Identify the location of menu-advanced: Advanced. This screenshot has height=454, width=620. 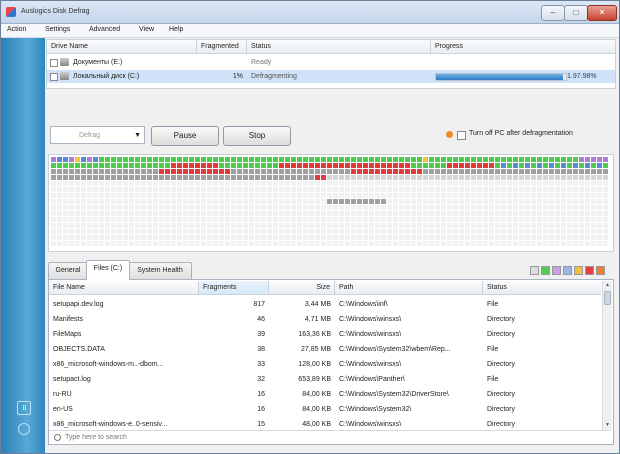
(104, 29).